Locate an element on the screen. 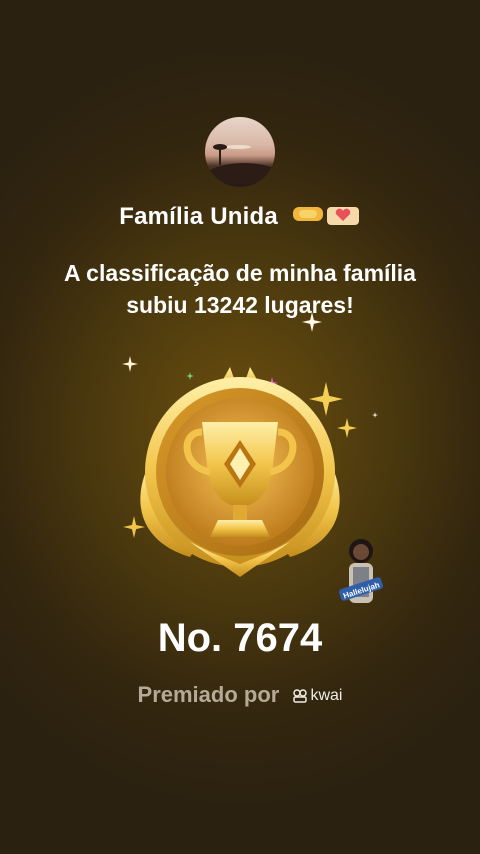 This screenshot has height=854, width=480. awarded-by: Premiado por kwai is located at coordinates (240, 695).